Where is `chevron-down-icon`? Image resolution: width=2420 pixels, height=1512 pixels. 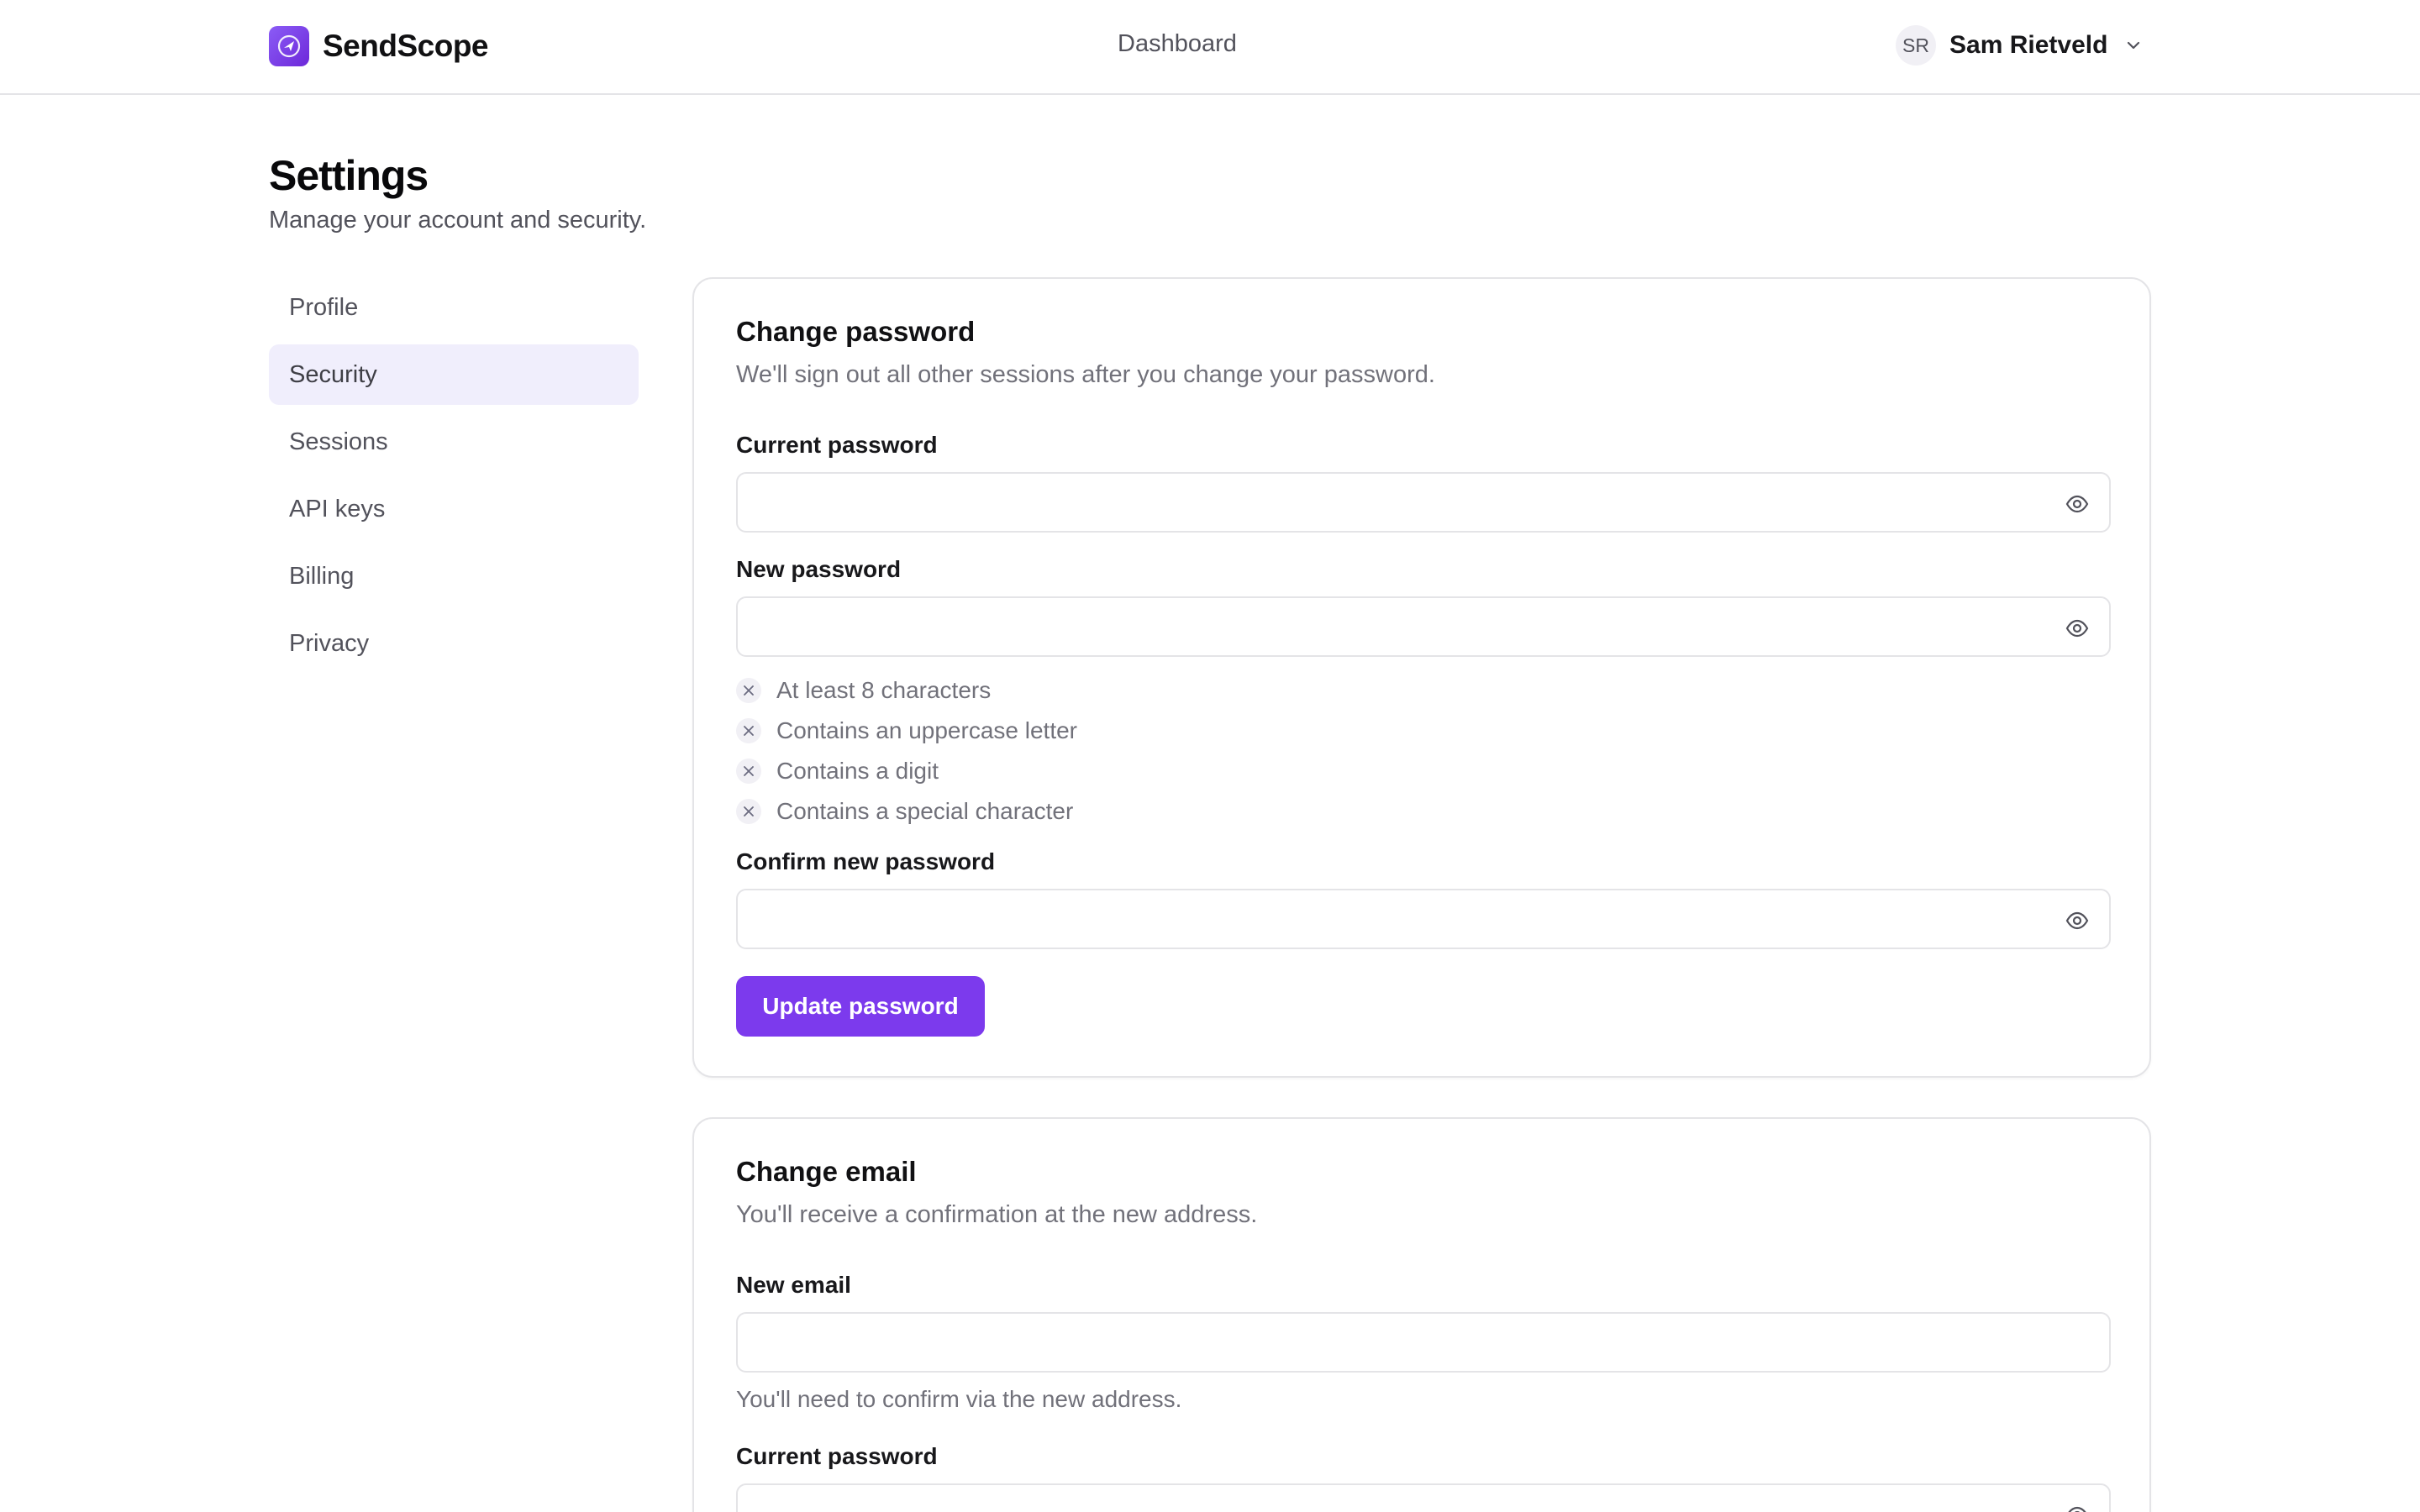
chevron-down-icon is located at coordinates (2133, 45).